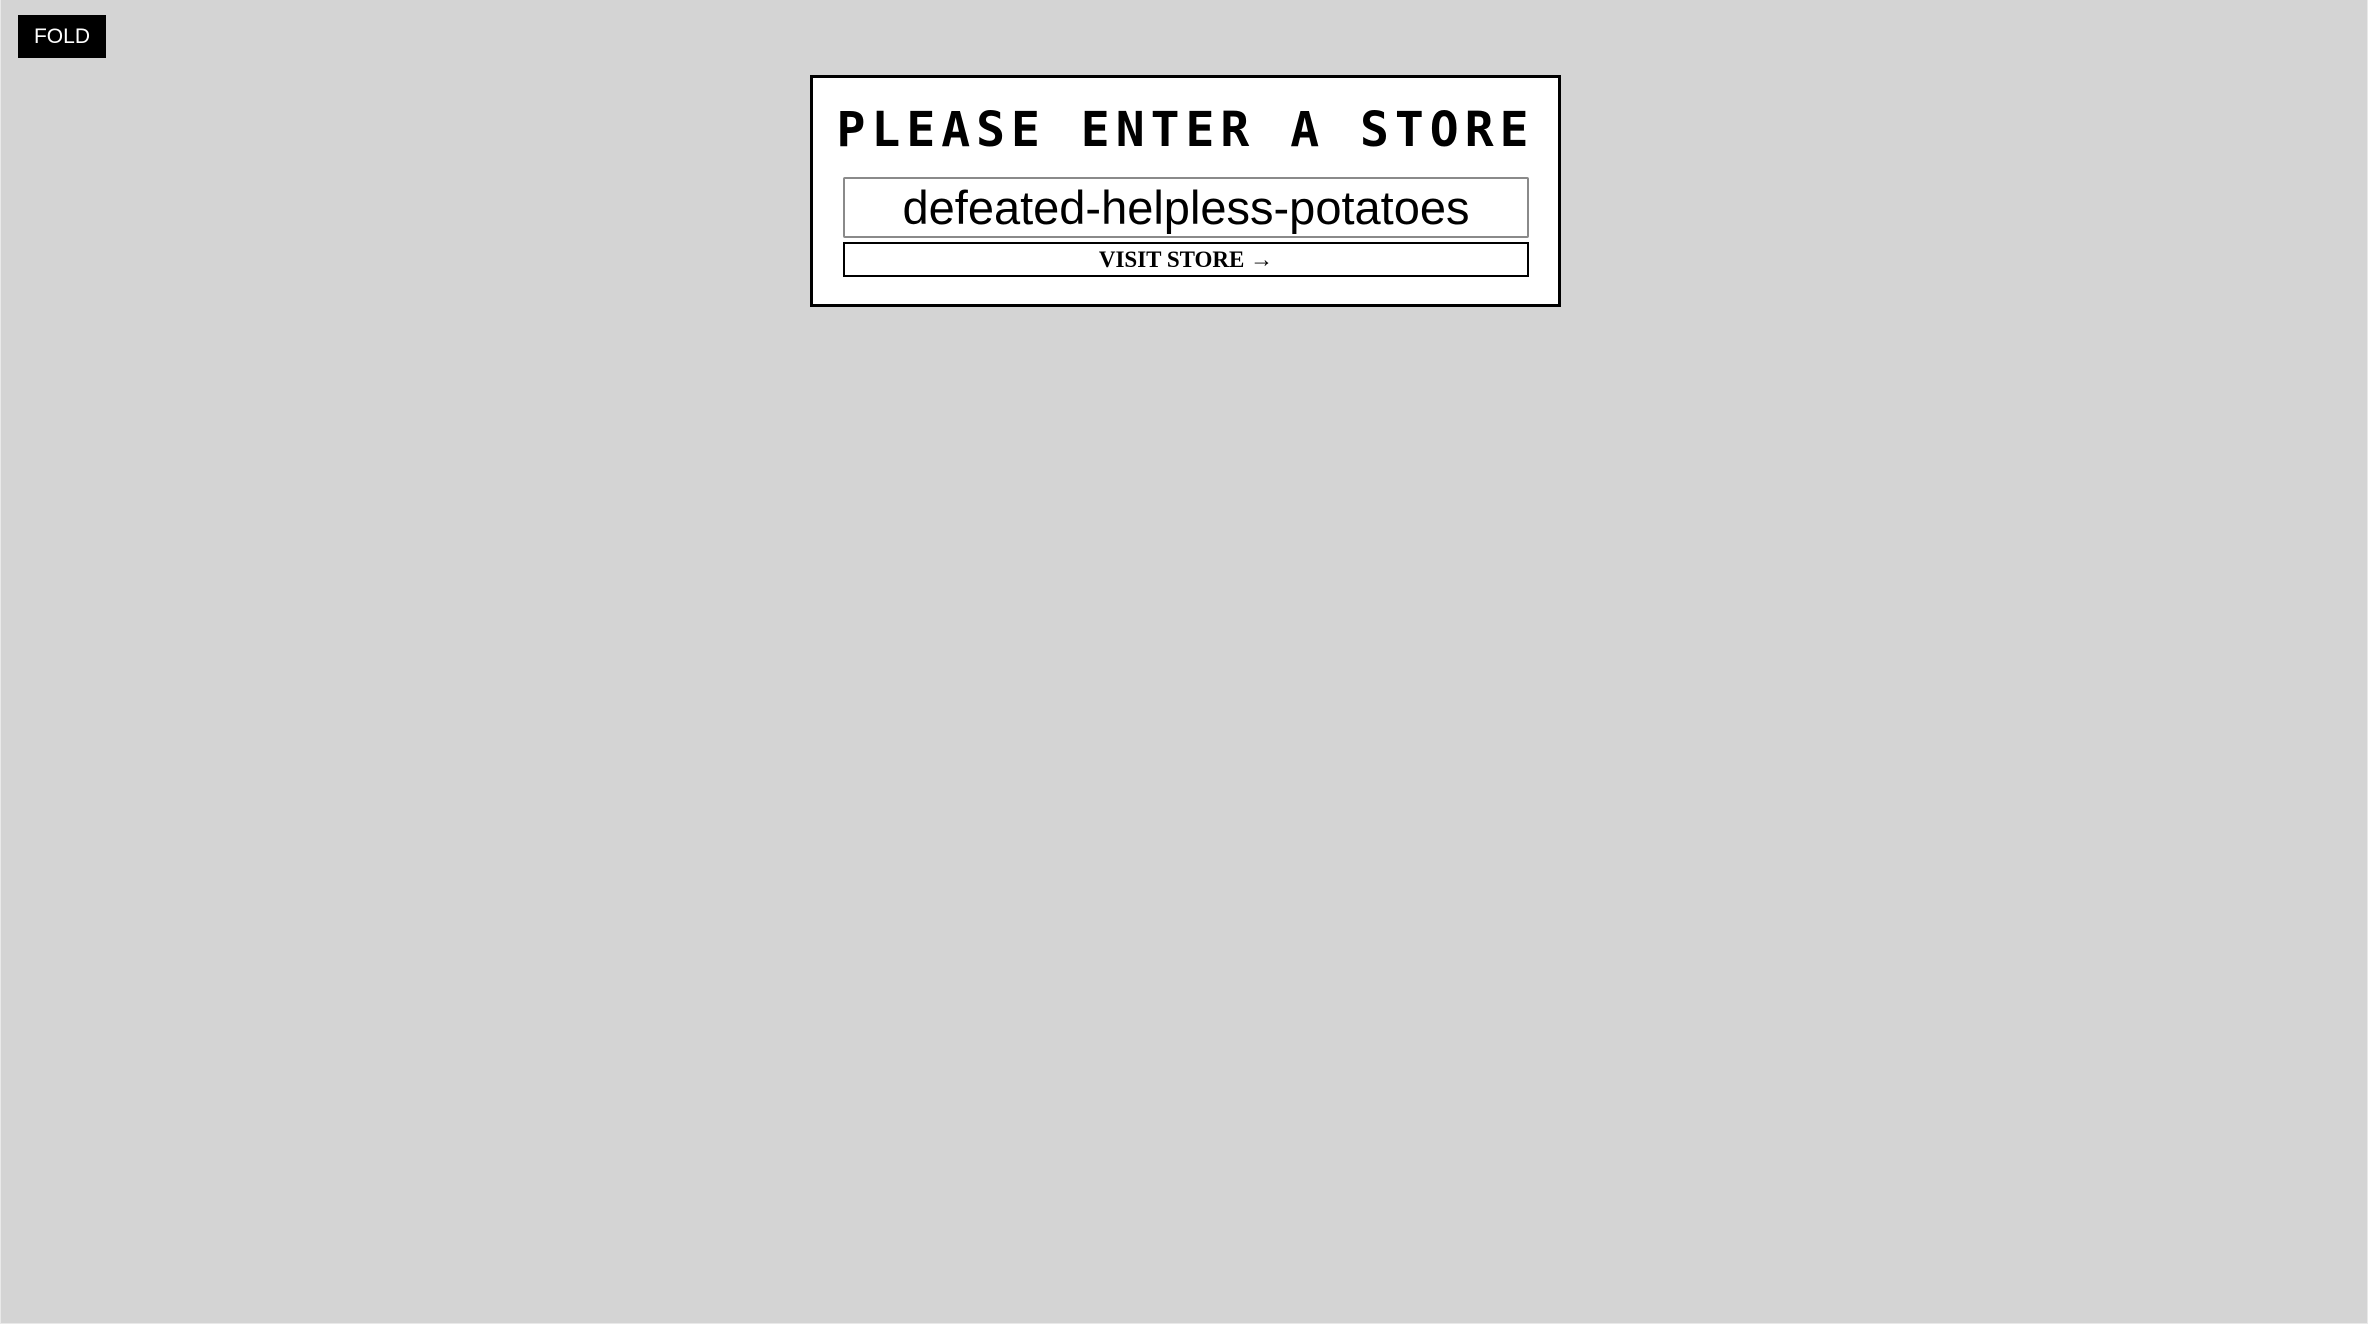  Describe the element at coordinates (62, 36) in the screenshot. I see `fold-button: FOLD` at that location.